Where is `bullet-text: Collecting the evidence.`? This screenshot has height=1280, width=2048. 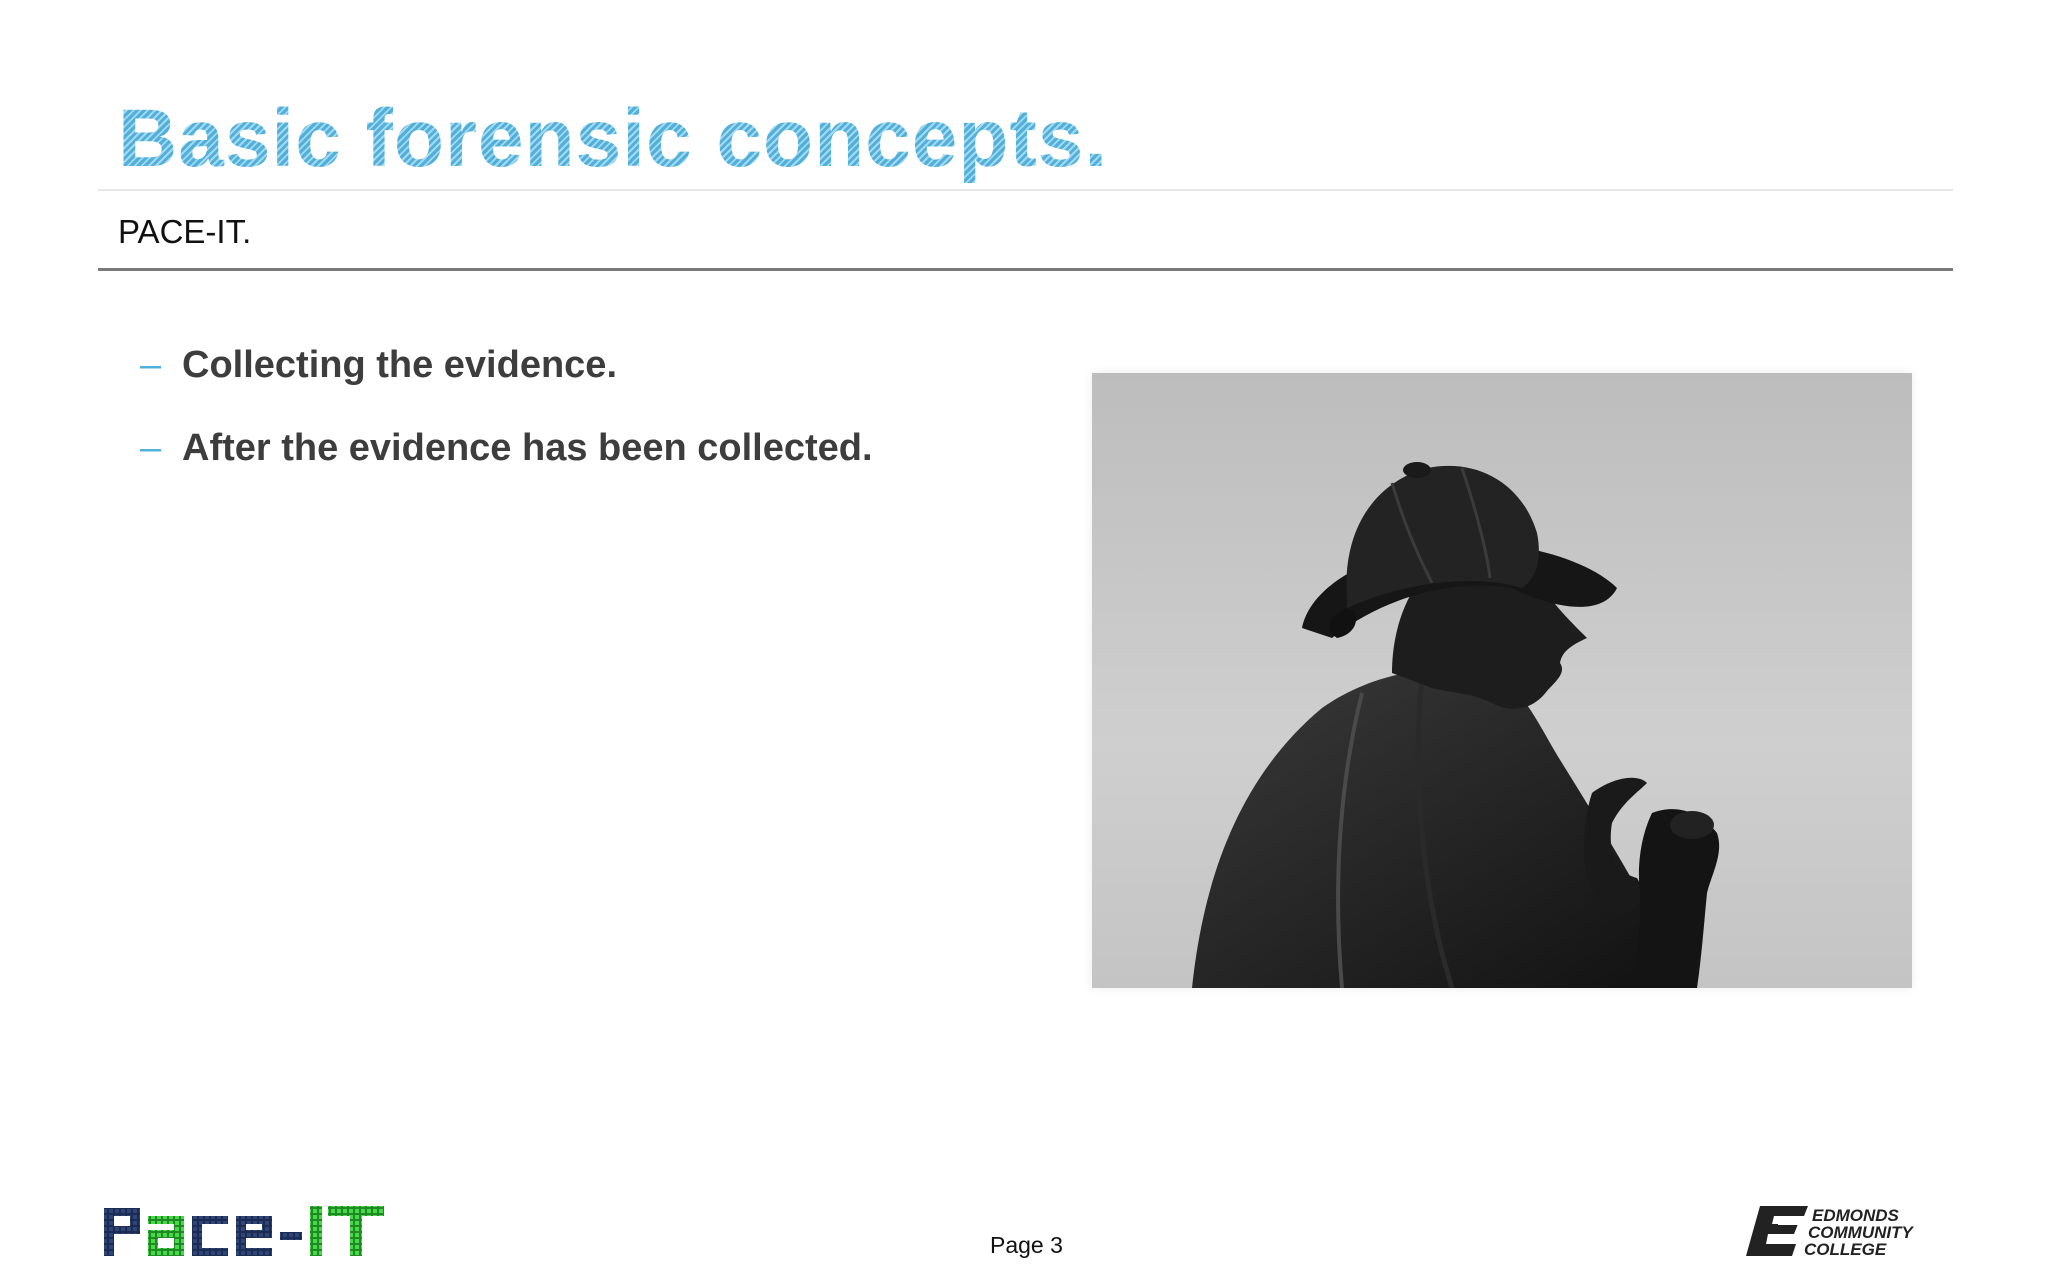
bullet-text: Collecting the evidence. is located at coordinates (399, 365).